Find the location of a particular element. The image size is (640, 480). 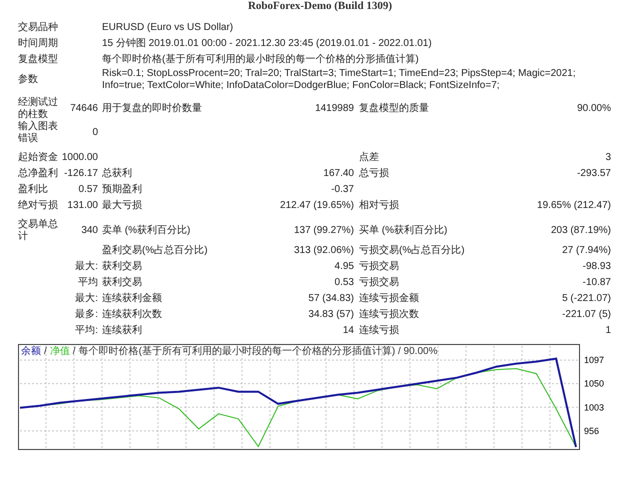

y-tick-label: 1097 is located at coordinates (594, 360).